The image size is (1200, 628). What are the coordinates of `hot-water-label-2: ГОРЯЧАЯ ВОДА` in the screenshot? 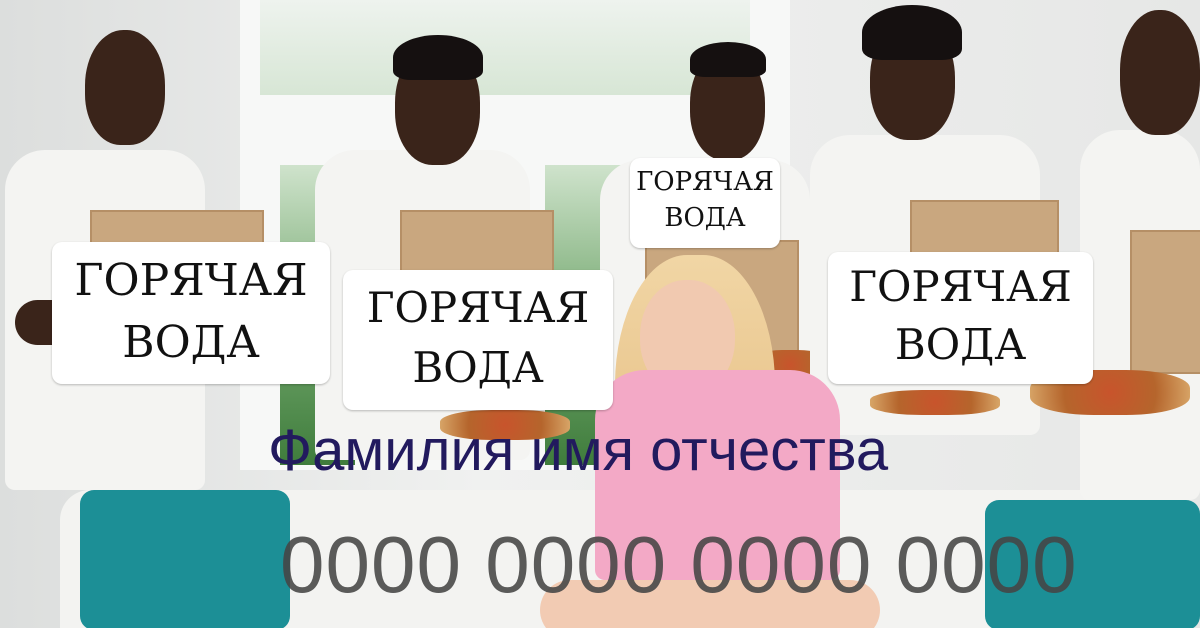 It's located at (478, 340).